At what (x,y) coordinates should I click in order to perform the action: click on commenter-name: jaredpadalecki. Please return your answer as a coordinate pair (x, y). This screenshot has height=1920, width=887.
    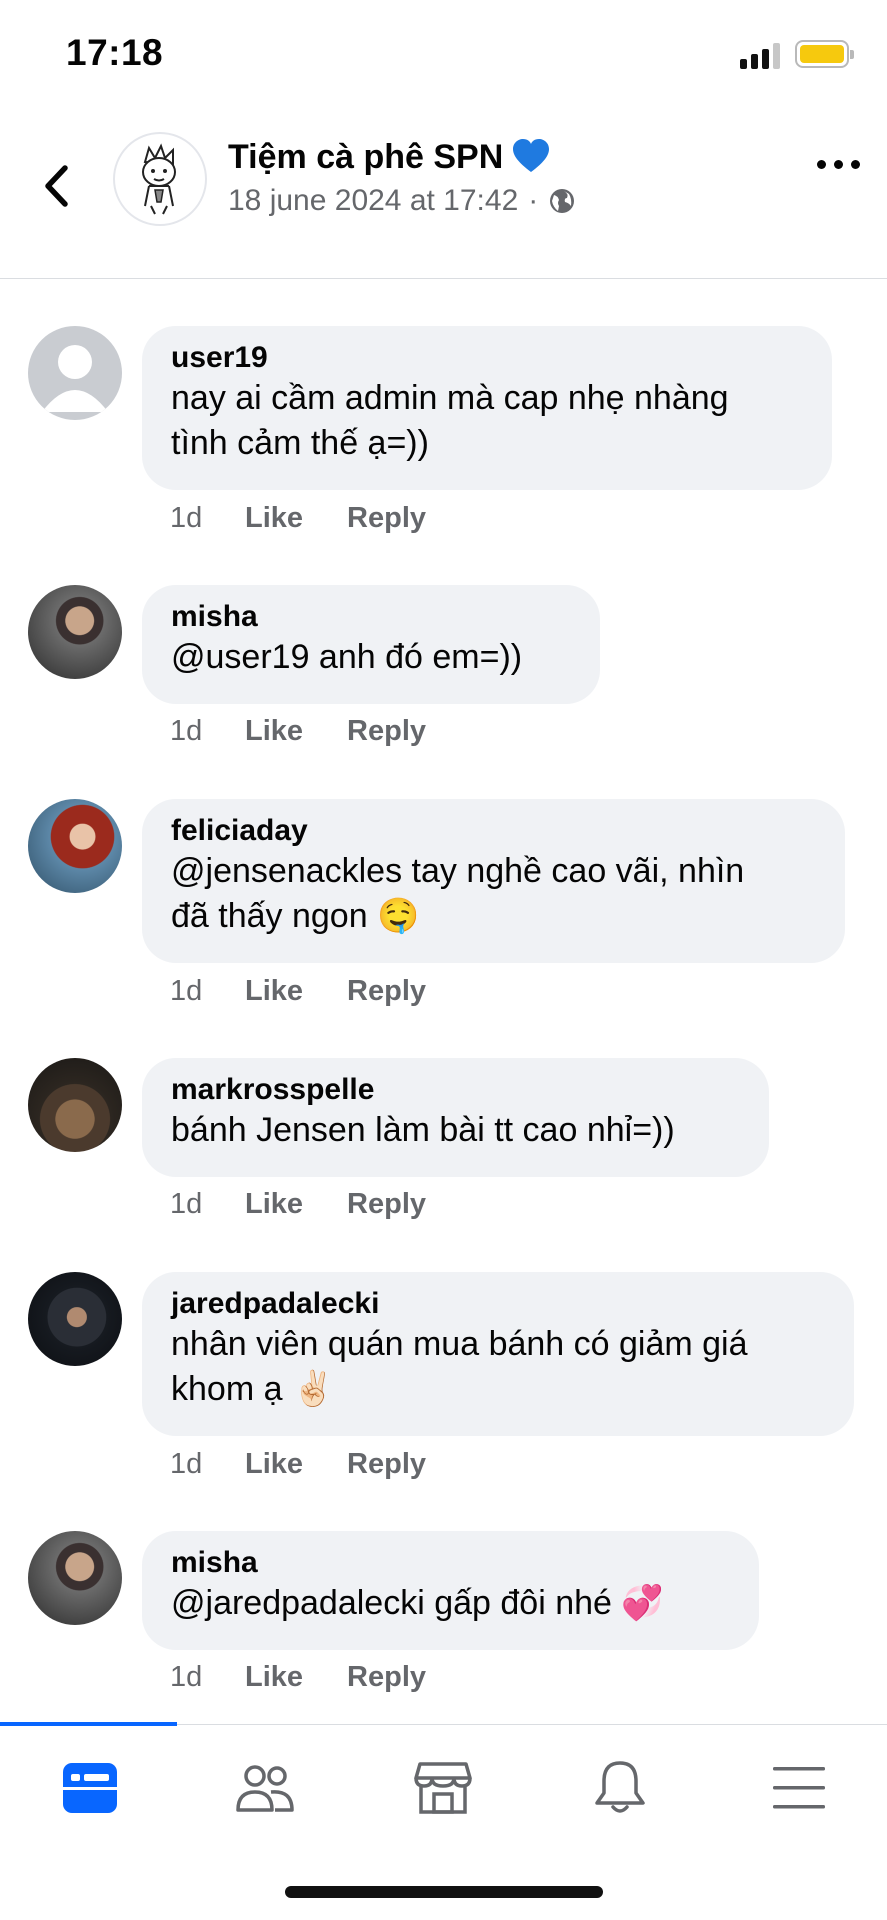
    Looking at the image, I should click on (498, 1304).